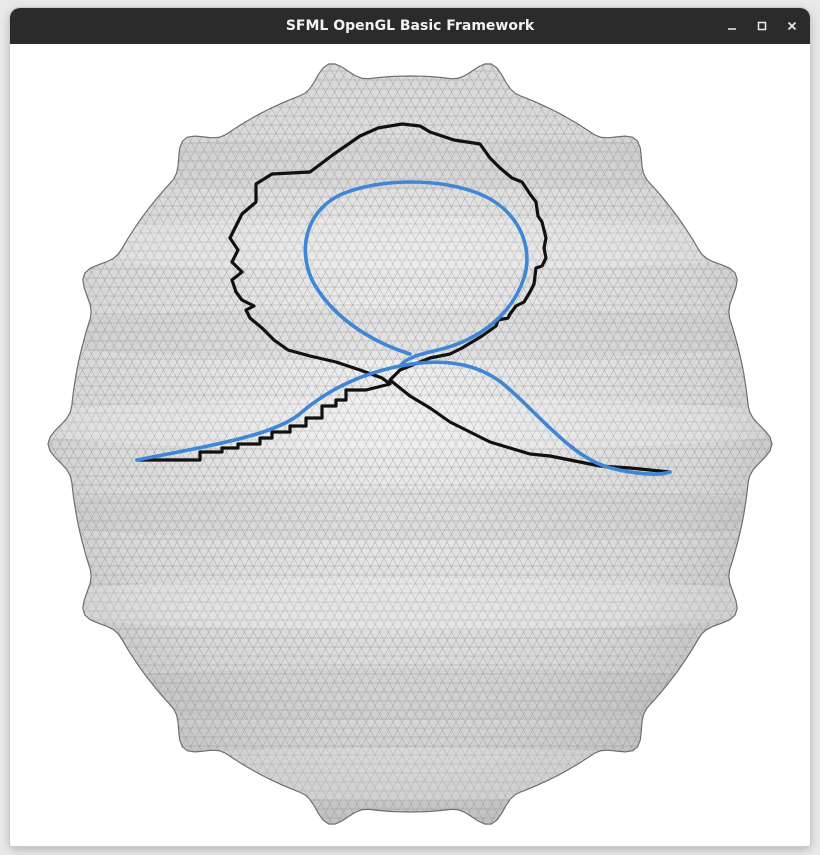 The width and height of the screenshot is (820, 855). I want to click on title-bar: SFML OpenGL Basic Framework, so click(410, 26).